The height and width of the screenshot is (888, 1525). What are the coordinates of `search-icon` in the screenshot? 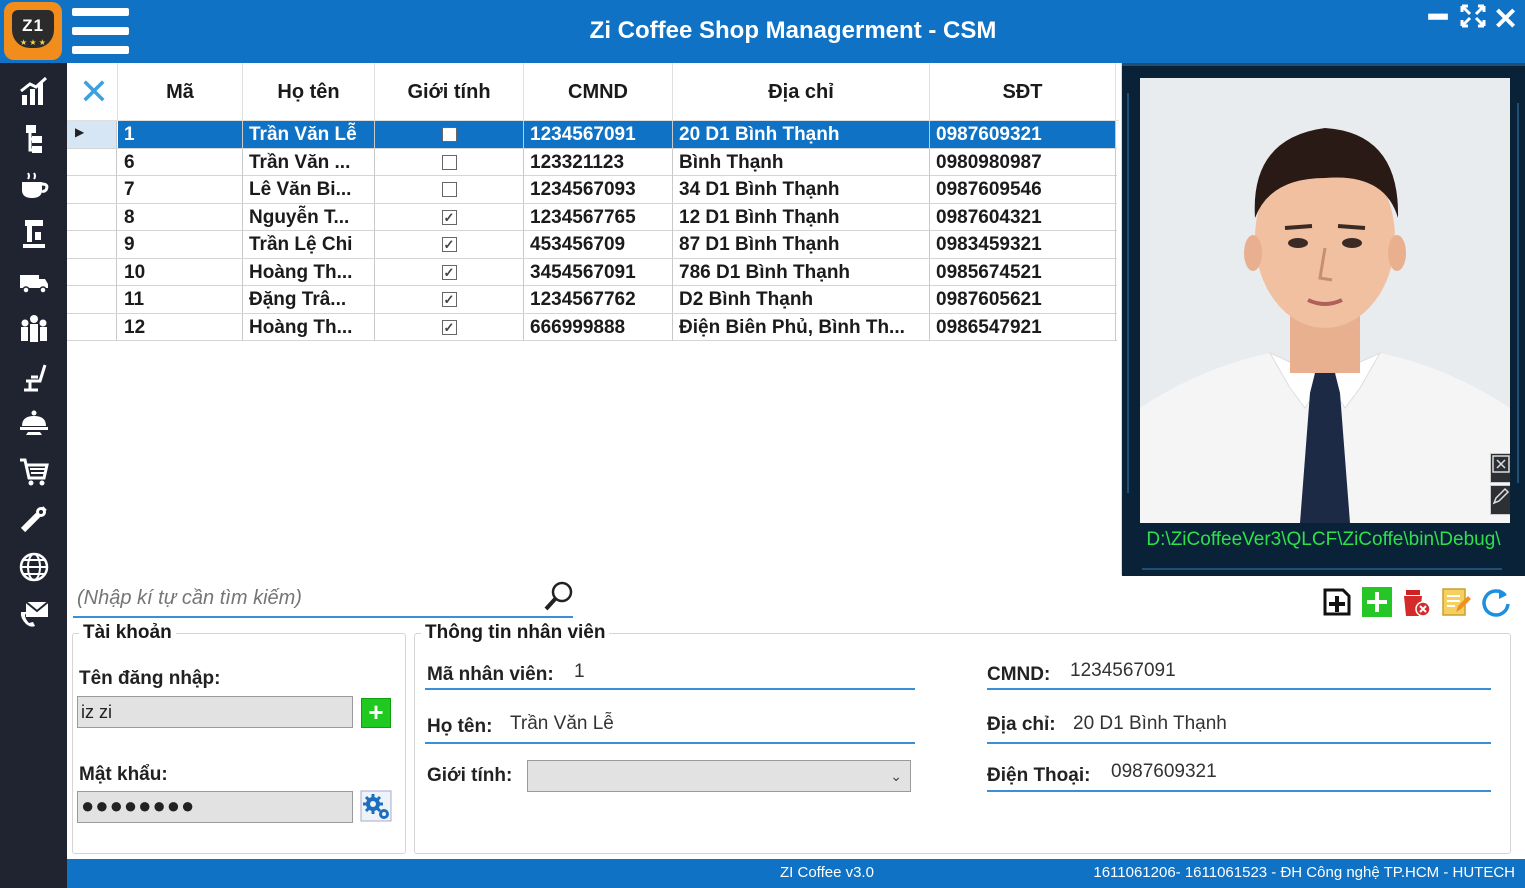 It's located at (559, 596).